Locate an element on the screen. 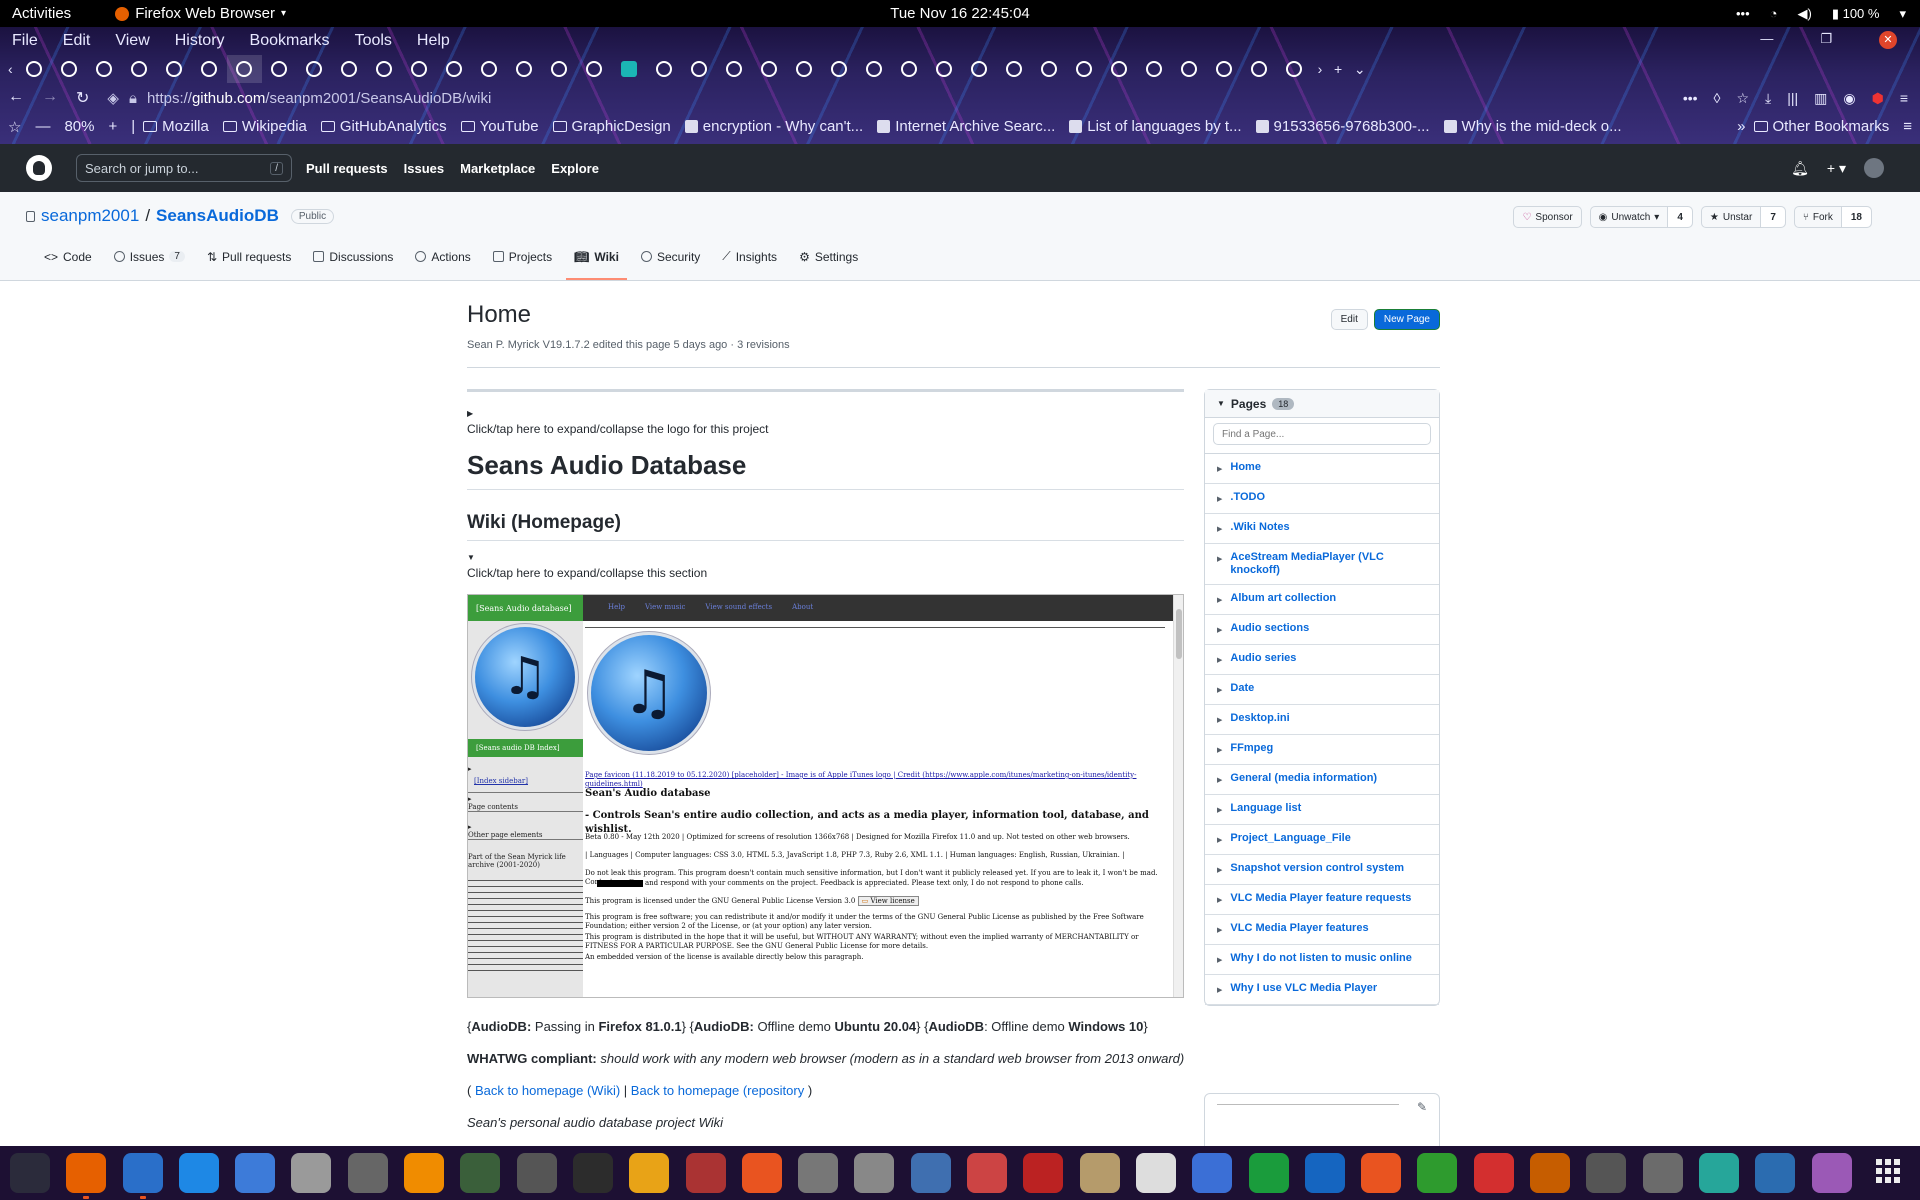  page-link: Project_Language_File is located at coordinates (1290, 839).